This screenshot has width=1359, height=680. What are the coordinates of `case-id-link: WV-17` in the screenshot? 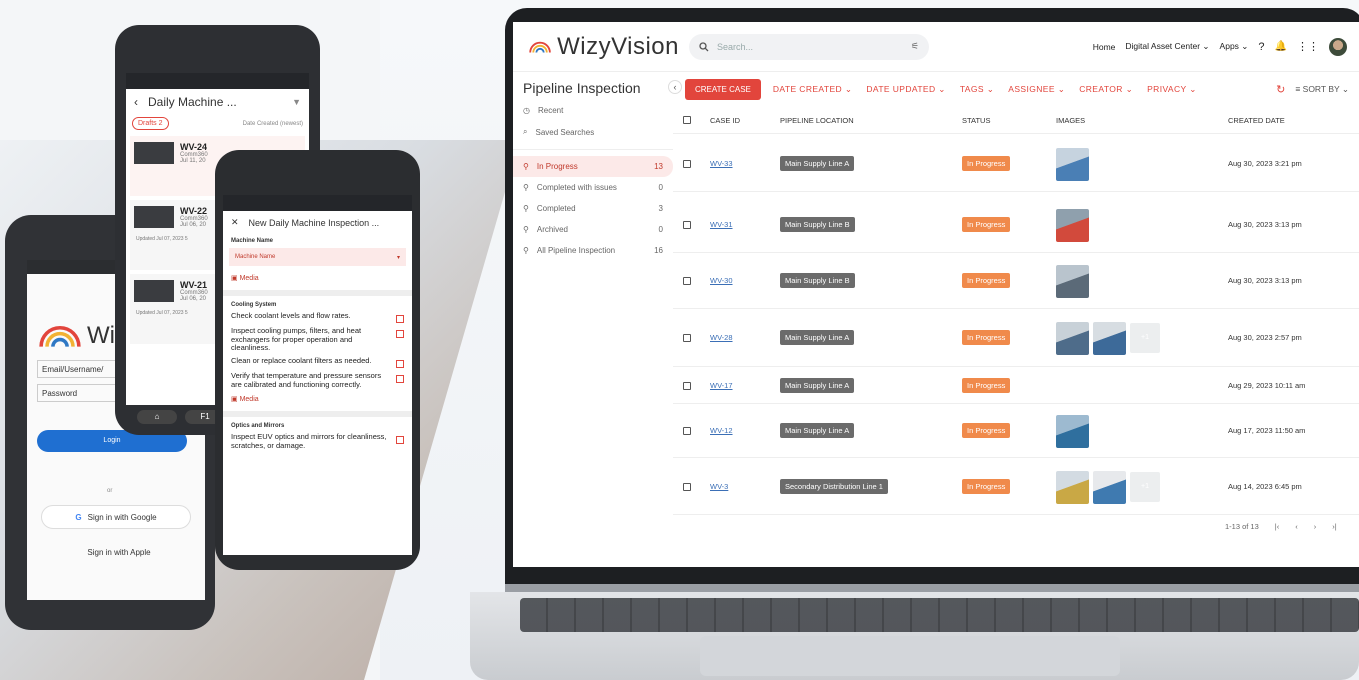 It's located at (721, 385).